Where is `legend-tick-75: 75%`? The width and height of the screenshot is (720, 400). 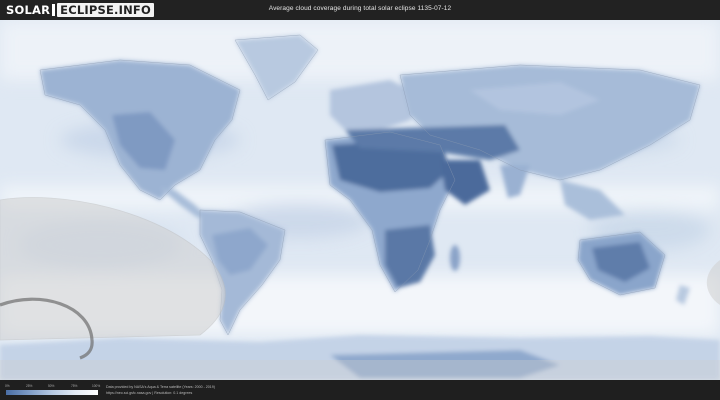 legend-tick-75: 75% is located at coordinates (74, 386).